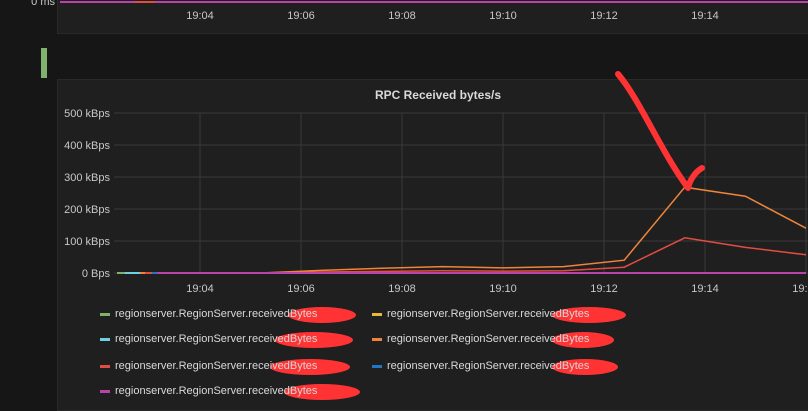 The height and width of the screenshot is (411, 808). What do you see at coordinates (503, 289) in the screenshot?
I see `x-tick-label: 19:10` at bounding box center [503, 289].